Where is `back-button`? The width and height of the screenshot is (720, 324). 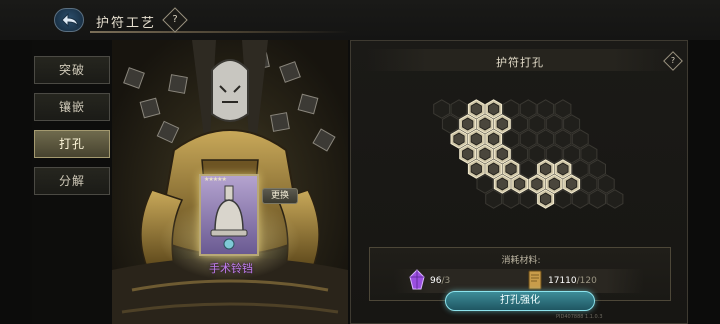 back-button is located at coordinates (69, 20).